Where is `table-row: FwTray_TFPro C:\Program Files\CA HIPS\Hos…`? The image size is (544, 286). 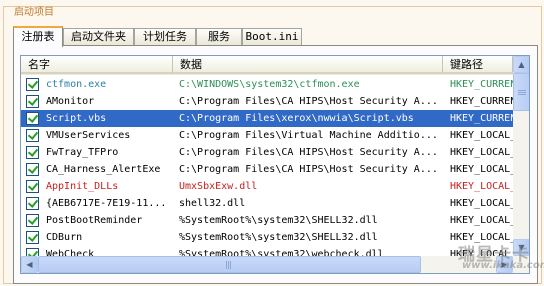
table-row: FwTray_TFPro C:\Program Files\CA HIPS\Hos… is located at coordinates (267, 152).